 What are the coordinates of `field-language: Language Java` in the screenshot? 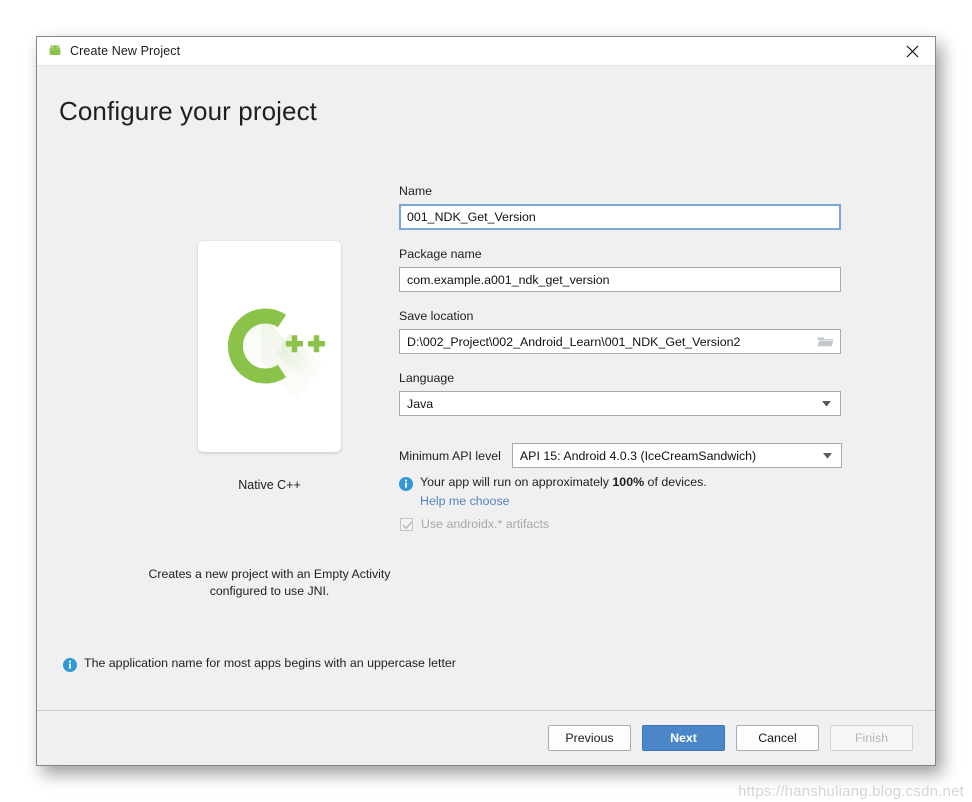 It's located at (621, 393).